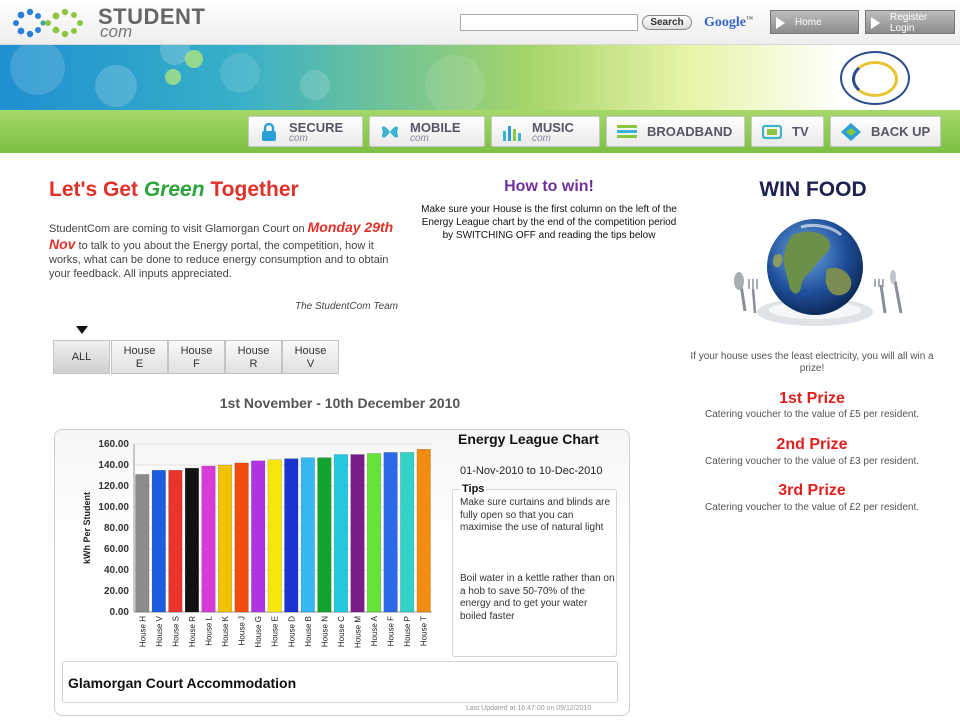  What do you see at coordinates (549, 186) in the screenshot?
I see `how-to-win-title: How to win!` at bounding box center [549, 186].